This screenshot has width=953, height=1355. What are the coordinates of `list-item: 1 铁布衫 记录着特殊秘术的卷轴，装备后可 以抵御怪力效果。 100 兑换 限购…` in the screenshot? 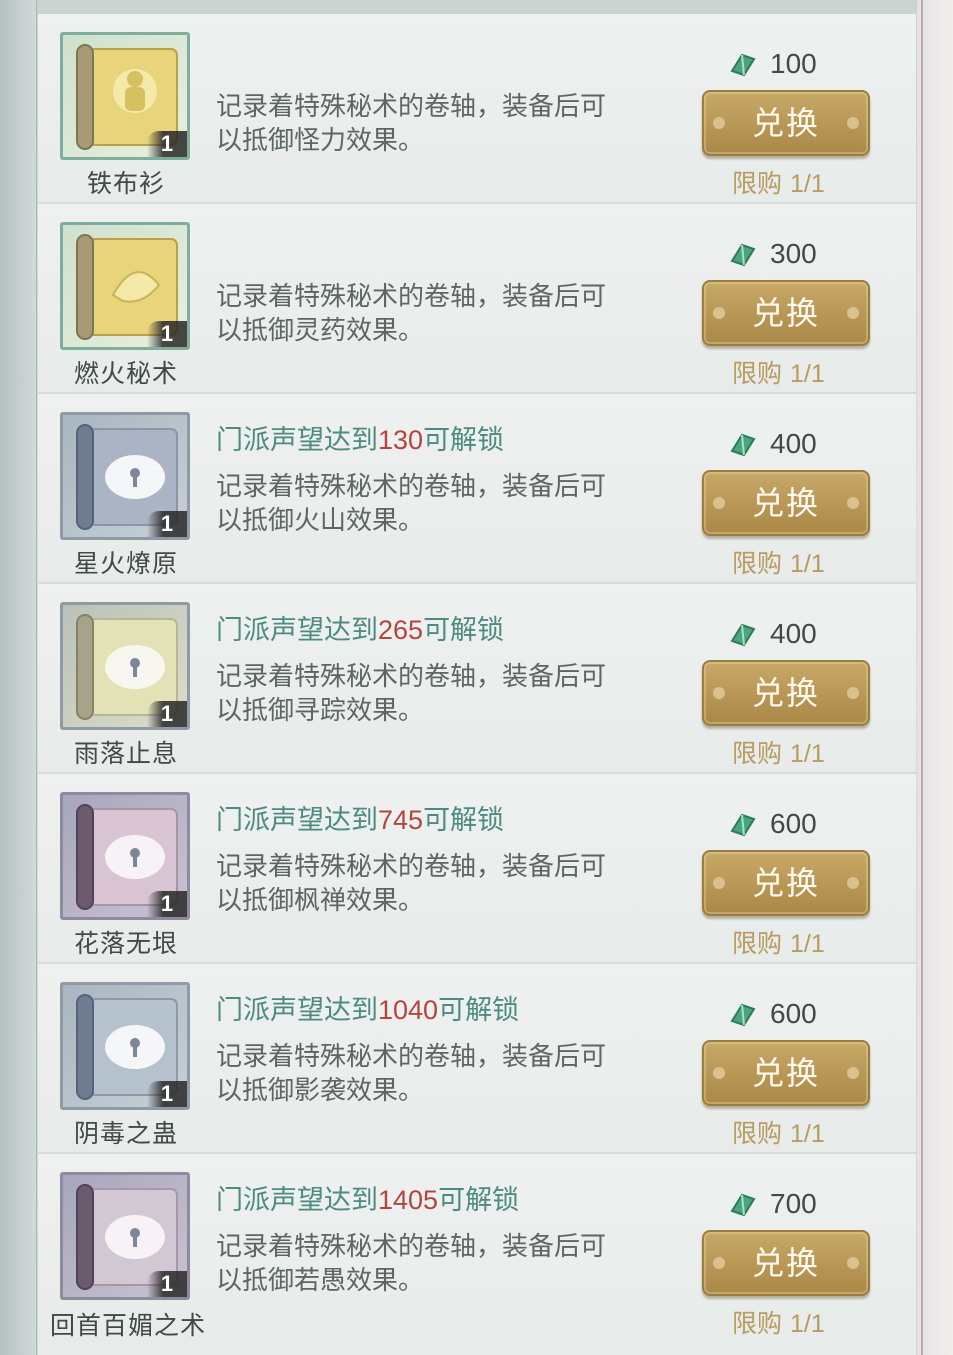 It's located at (477, 109).